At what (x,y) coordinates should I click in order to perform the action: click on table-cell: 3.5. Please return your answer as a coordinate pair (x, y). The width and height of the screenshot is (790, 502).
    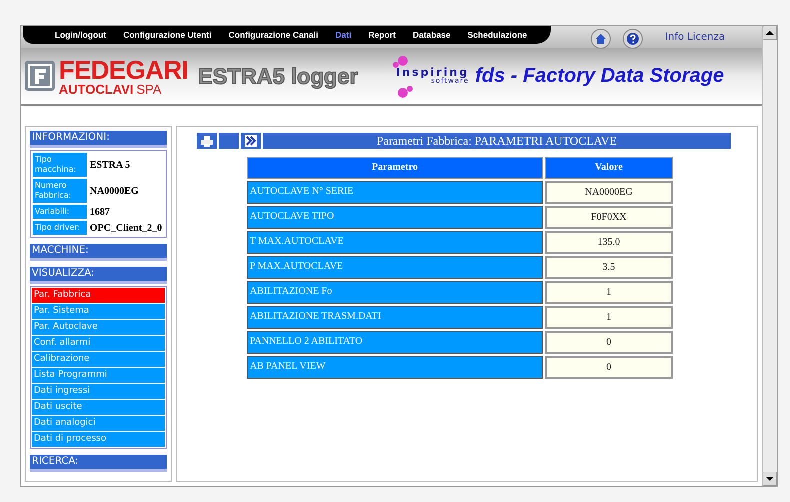
    Looking at the image, I should click on (609, 267).